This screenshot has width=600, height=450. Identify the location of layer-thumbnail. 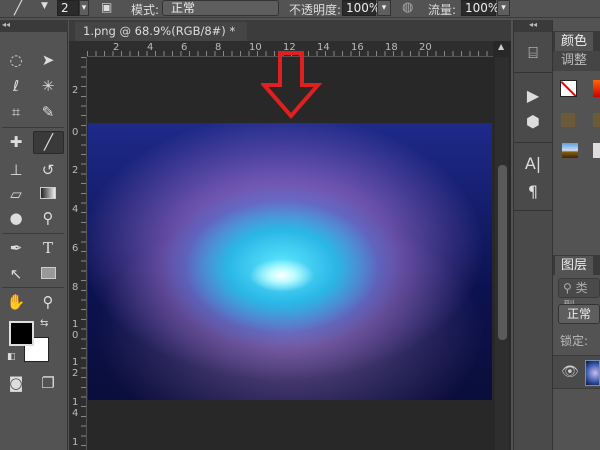
(592, 373).